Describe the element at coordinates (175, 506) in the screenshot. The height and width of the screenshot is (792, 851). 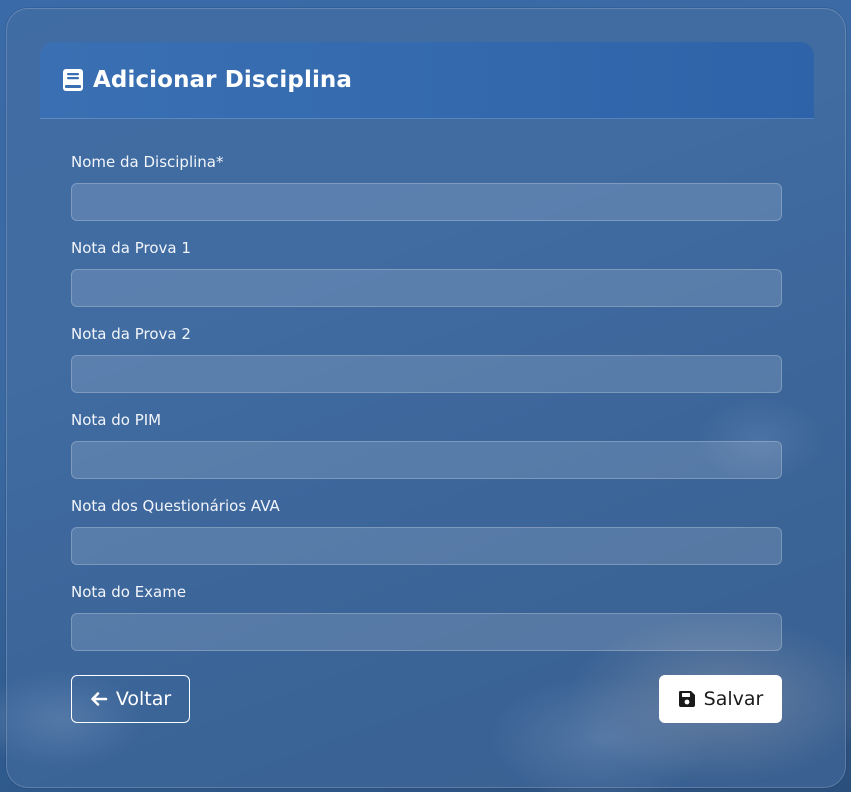
I see `field-label: Nota dos Questionários AVA` at that location.